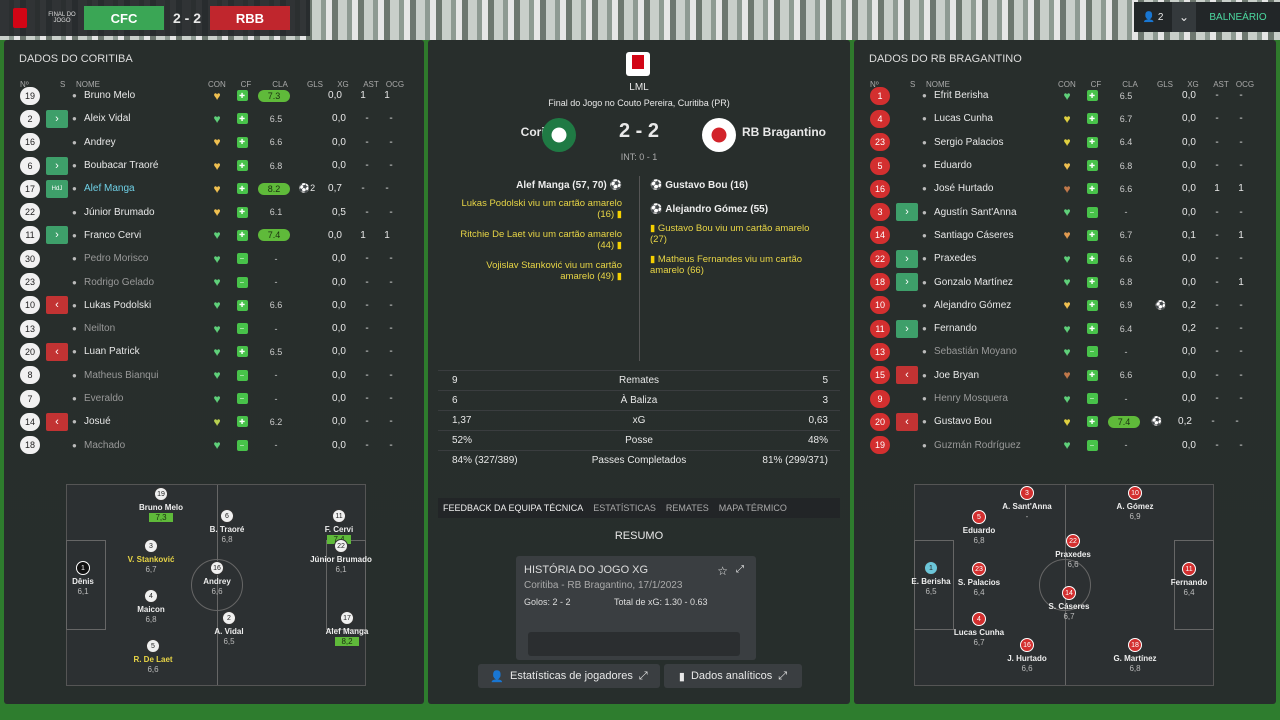 The height and width of the screenshot is (720, 1280). Describe the element at coordinates (57, 351) in the screenshot. I see `substitution-icon: ‹` at that location.